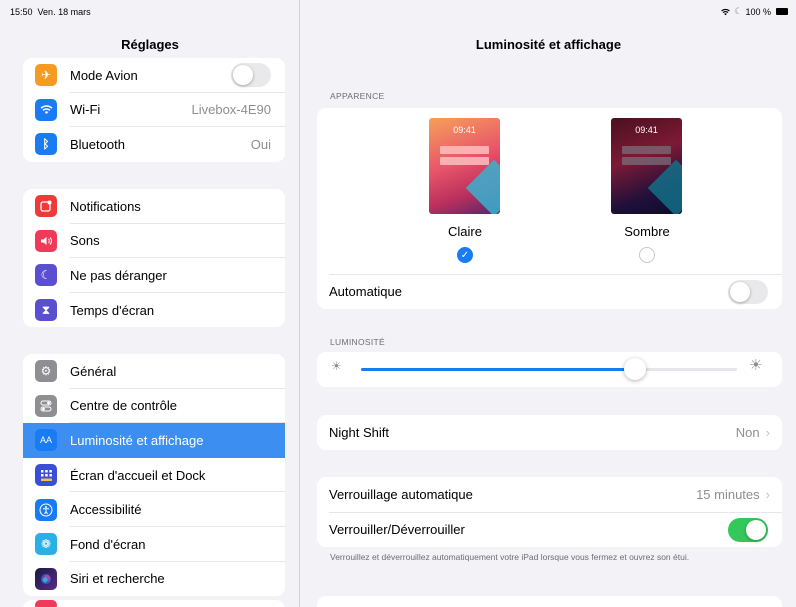  Describe the element at coordinates (357, 342) in the screenshot. I see `section-header-luminosite: LUMINOSITÉ` at that location.